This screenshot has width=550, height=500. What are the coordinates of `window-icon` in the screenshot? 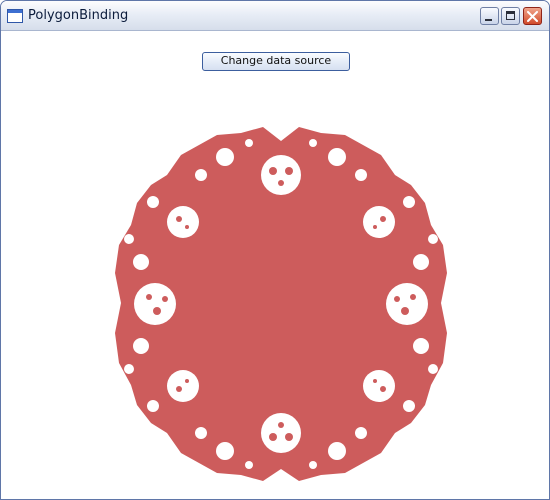 It's located at (15, 16).